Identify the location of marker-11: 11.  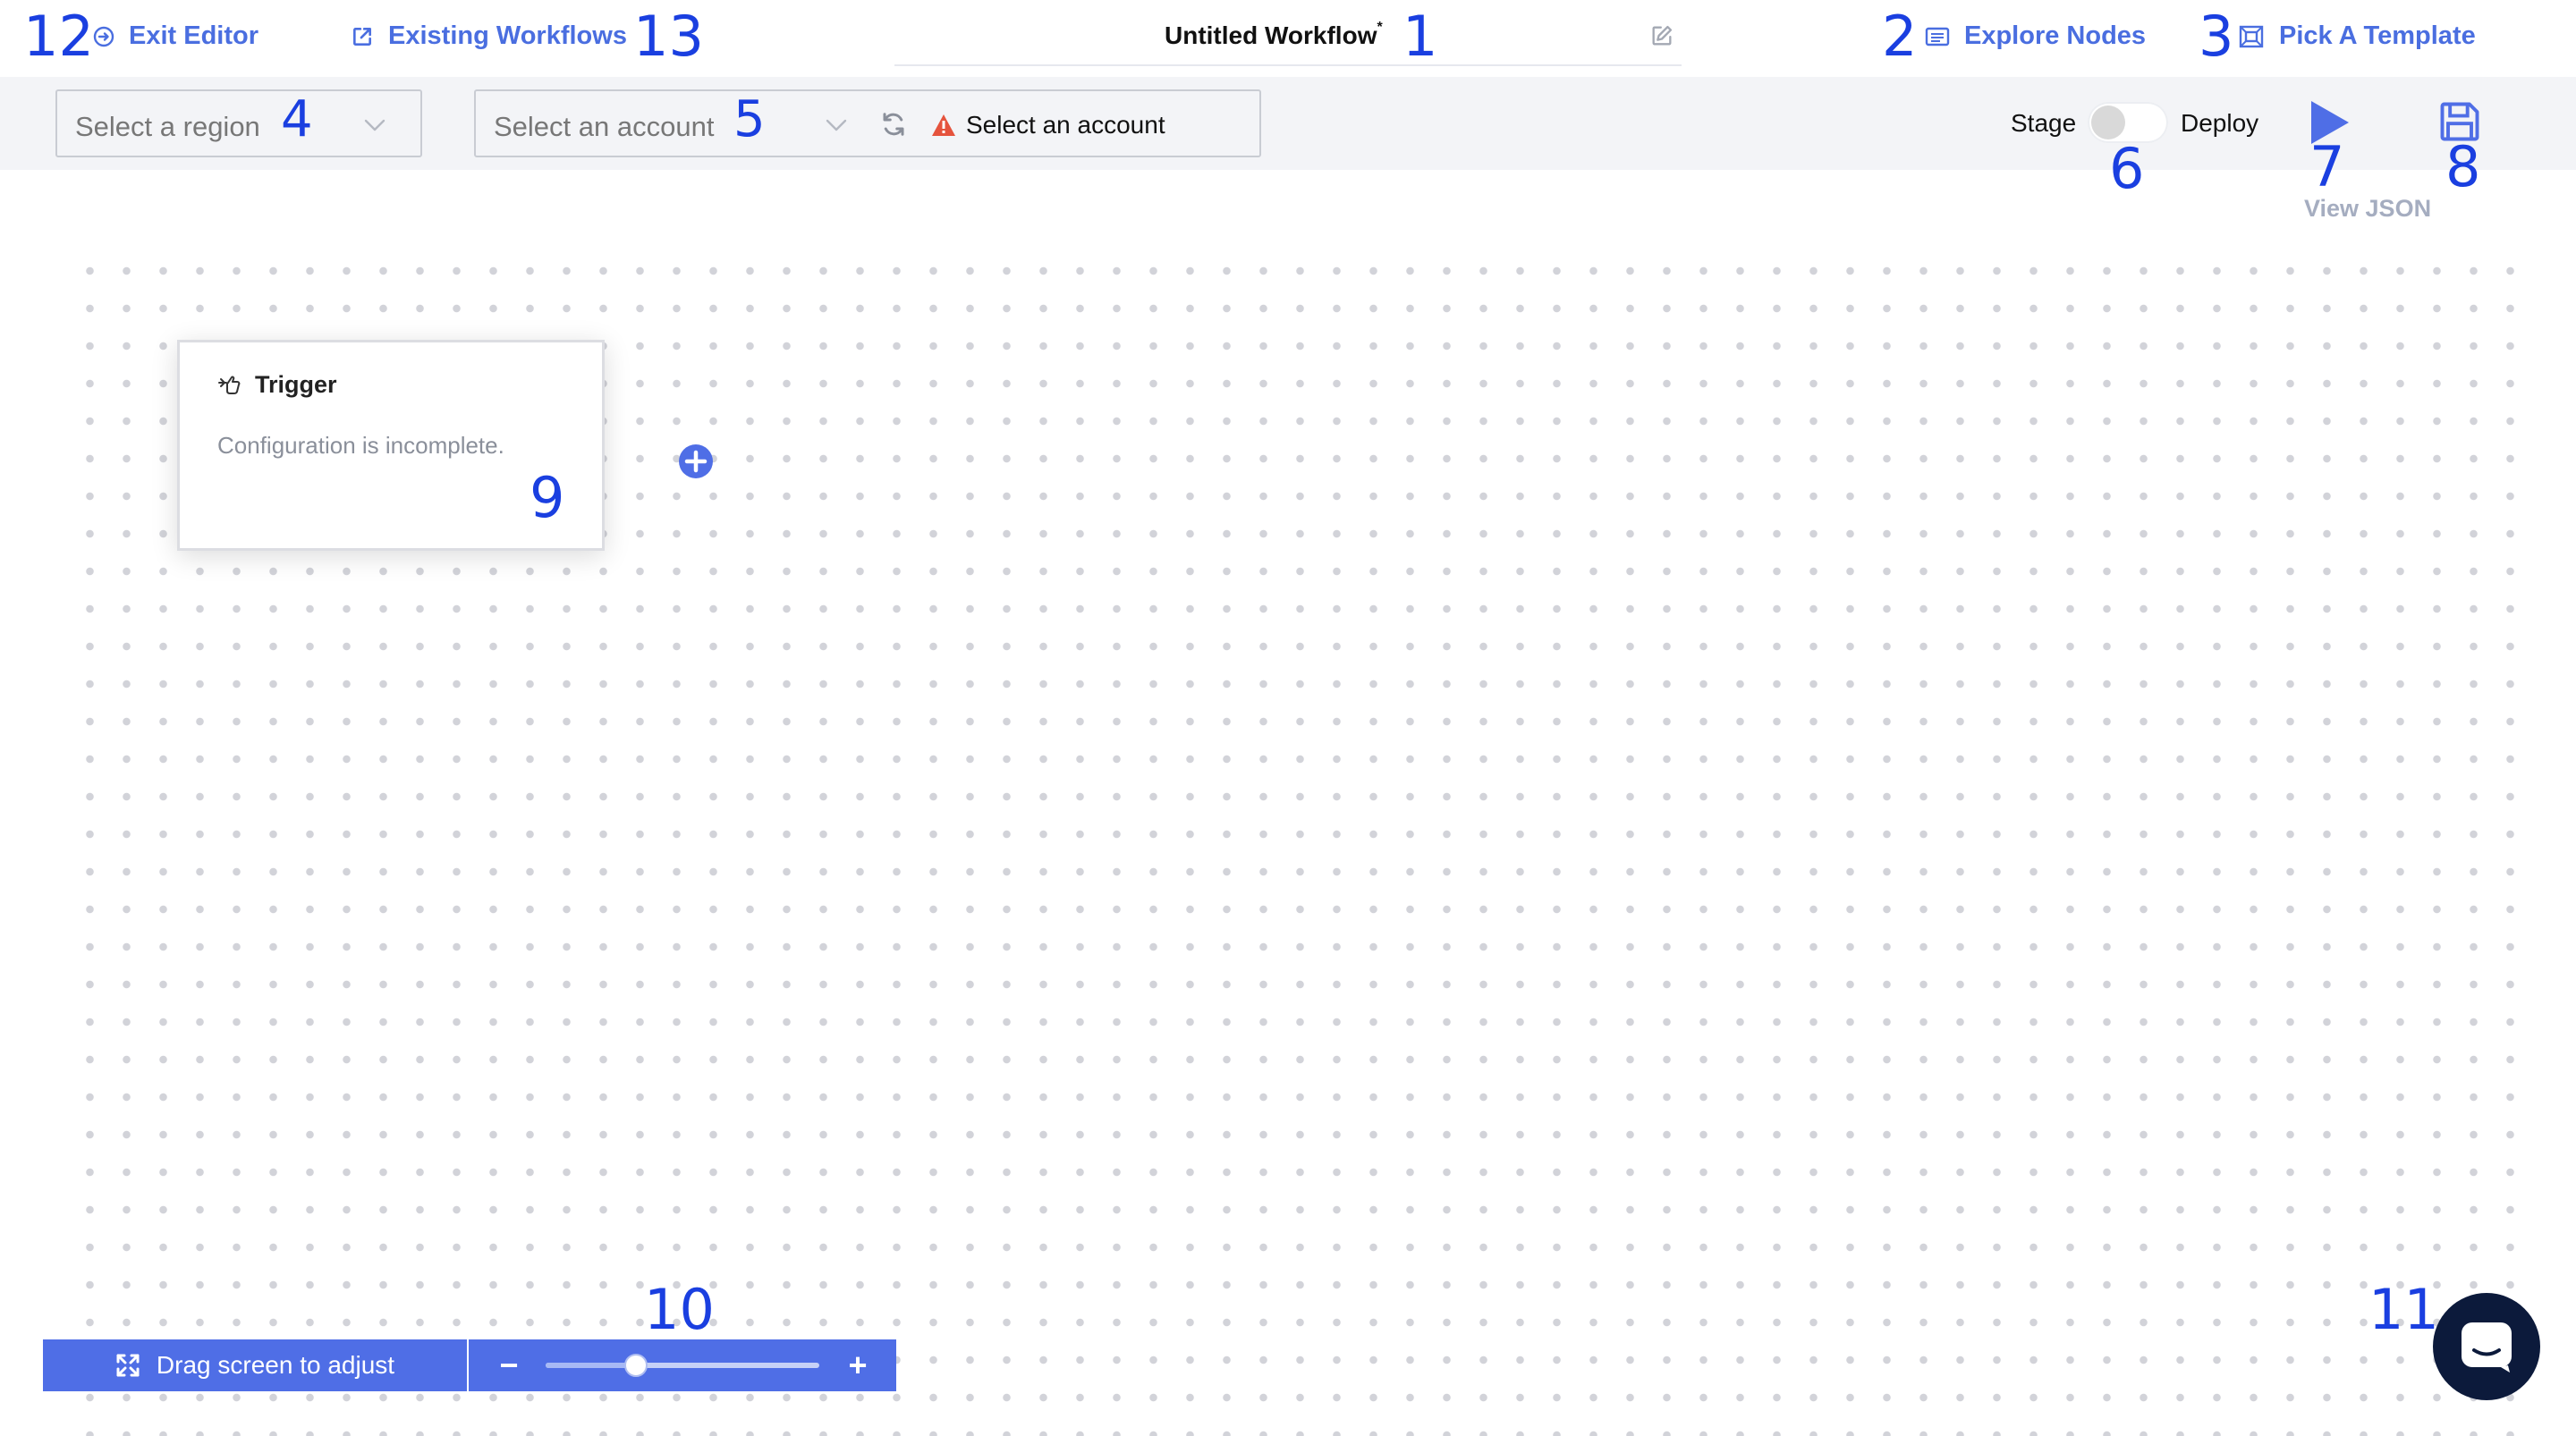
(2403, 1309).